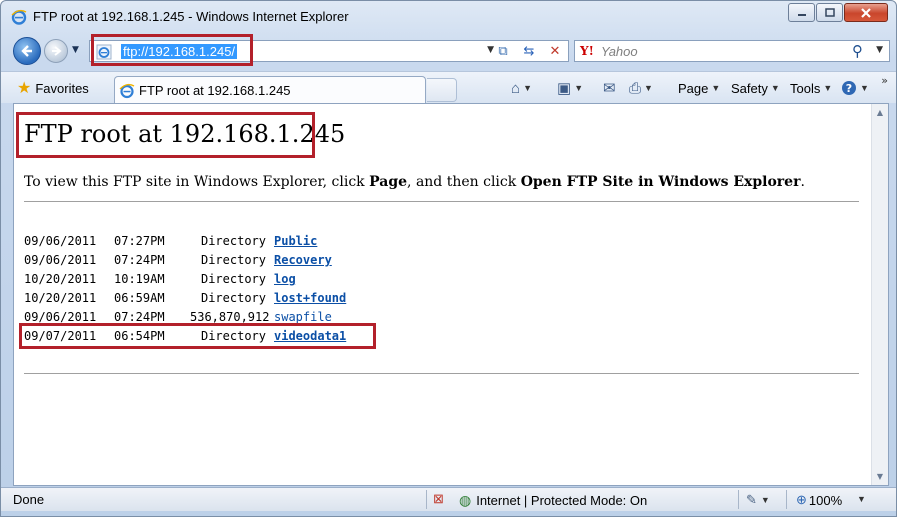 This screenshot has height=517, width=897. Describe the element at coordinates (587, 51) in the screenshot. I see `yahoo-icon: Y!` at that location.